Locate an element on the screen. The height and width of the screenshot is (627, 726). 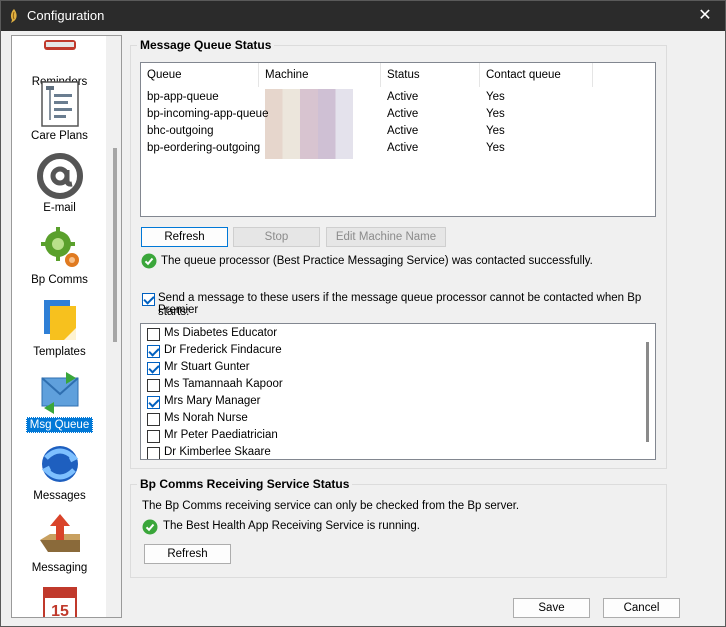
send-message-label-line2: starts: is located at coordinates (174, 312).